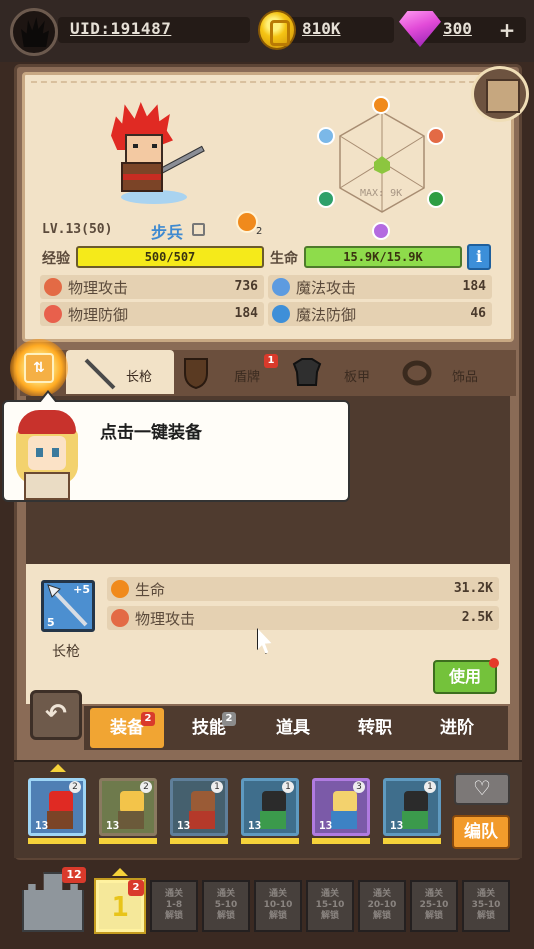 The width and height of the screenshot is (534, 949). I want to click on stage-locked: 通关 35-10 解锁, so click(486, 906).